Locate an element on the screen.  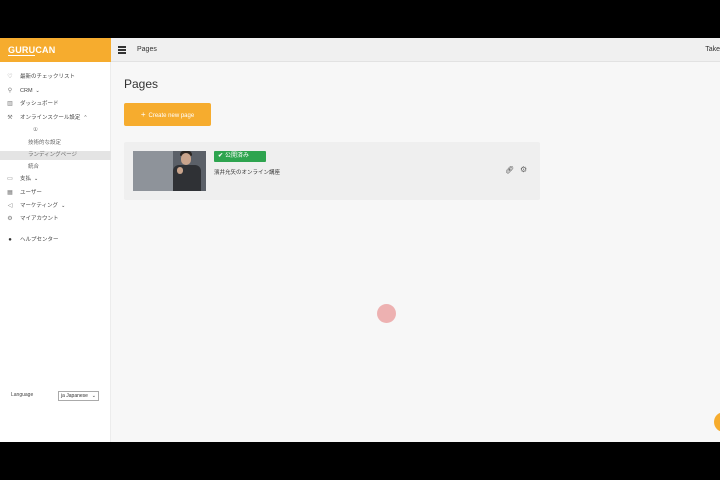
megaphone-icon: ◁ is located at coordinates (10, 206).